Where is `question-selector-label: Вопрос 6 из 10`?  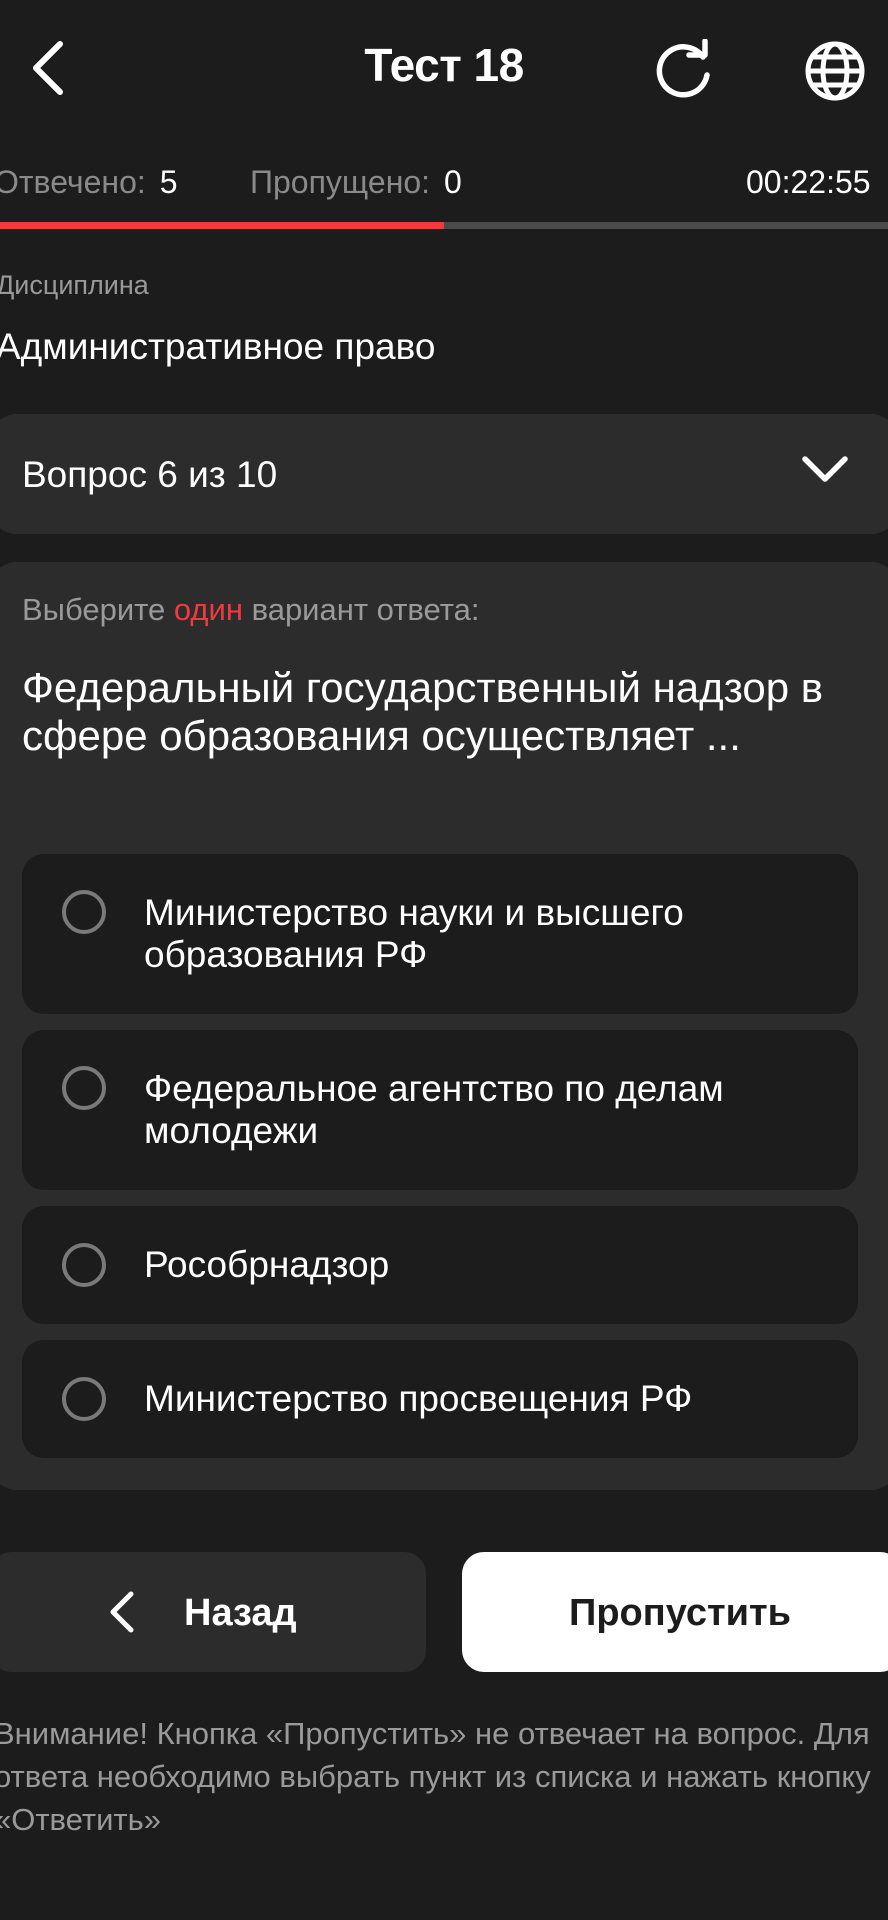 question-selector-label: Вопрос 6 из 10 is located at coordinates (150, 474).